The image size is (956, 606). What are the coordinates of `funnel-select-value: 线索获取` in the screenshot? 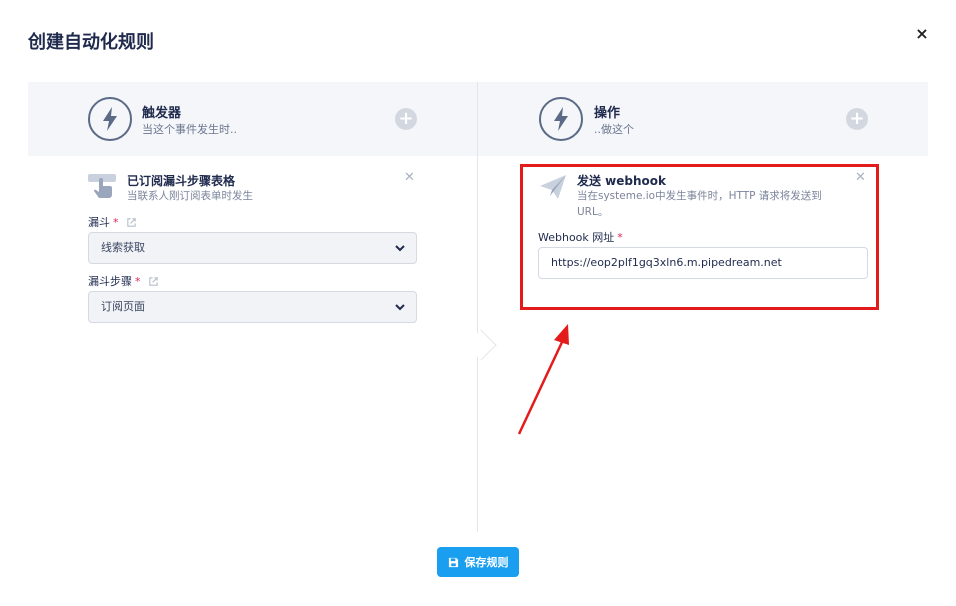 It's located at (123, 247).